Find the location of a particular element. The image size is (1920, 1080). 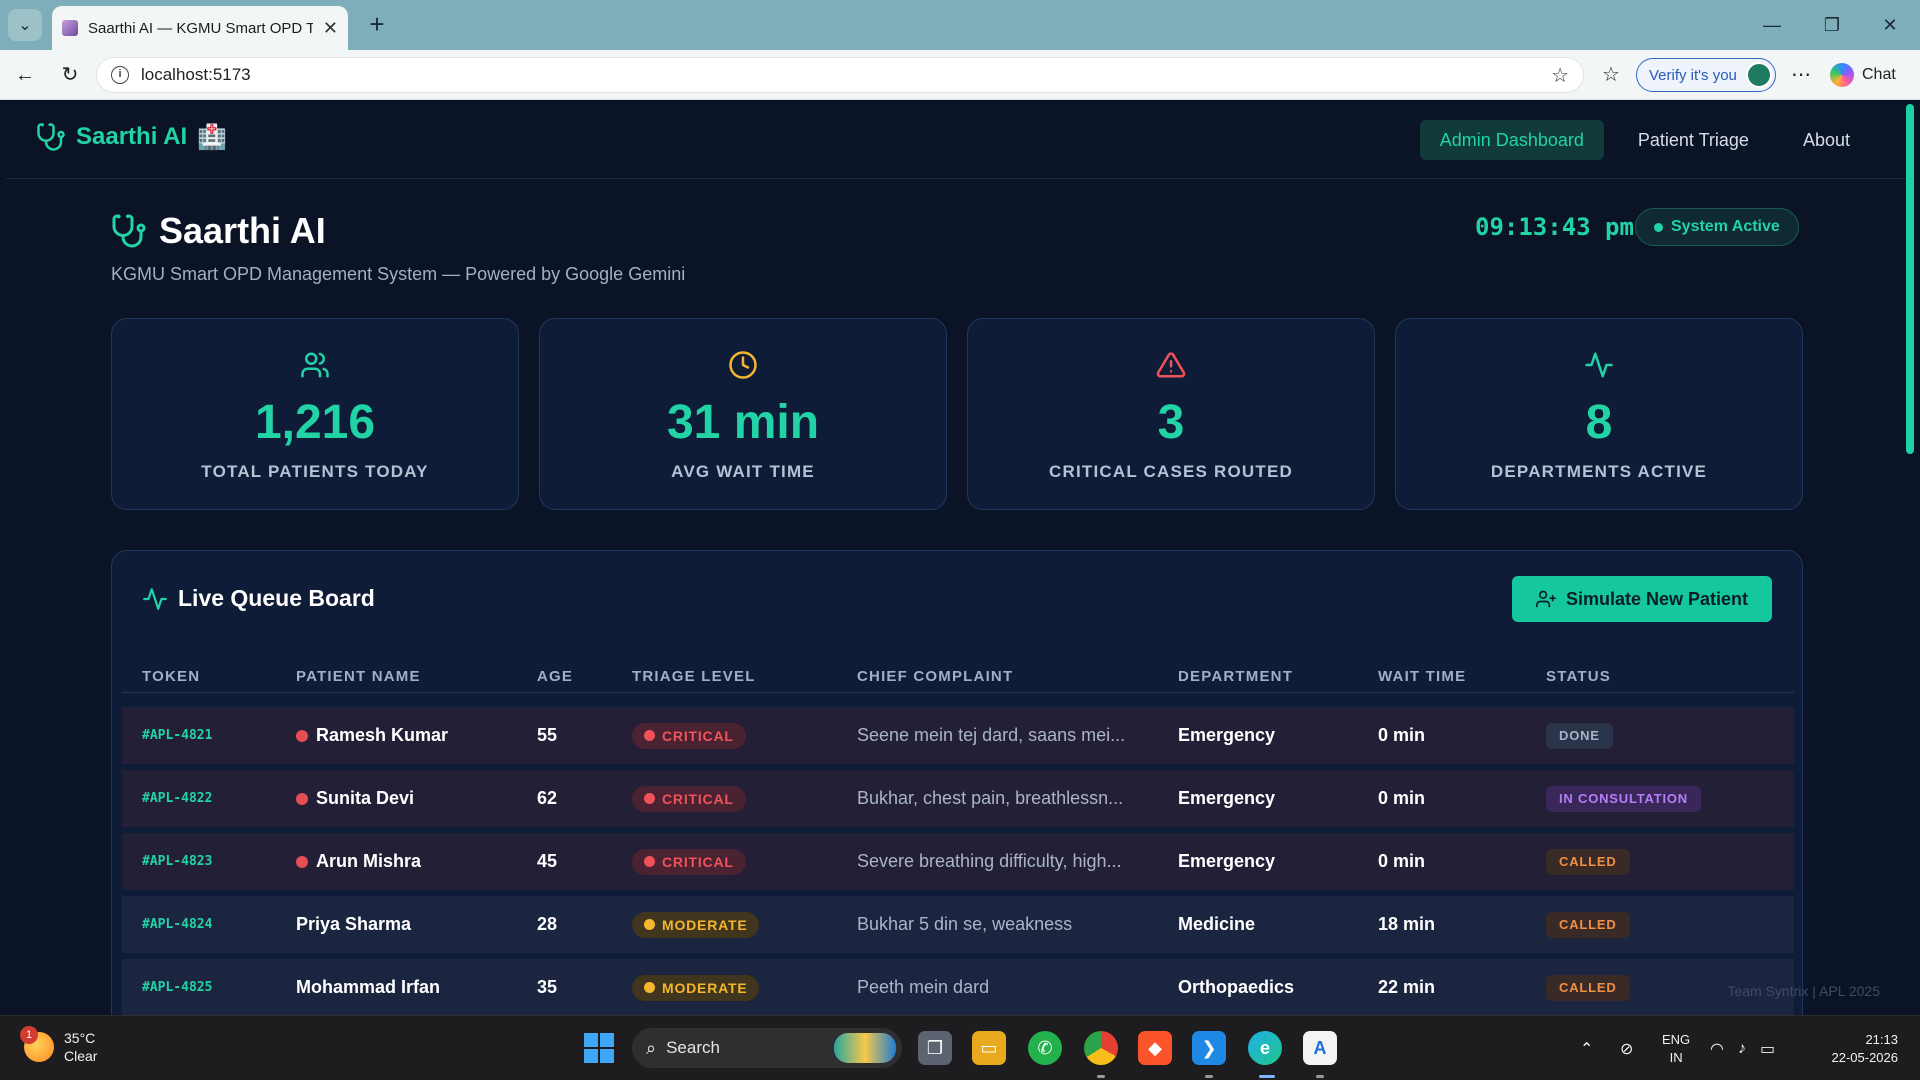

app-store-icon: A is located at coordinates (1320, 1048).